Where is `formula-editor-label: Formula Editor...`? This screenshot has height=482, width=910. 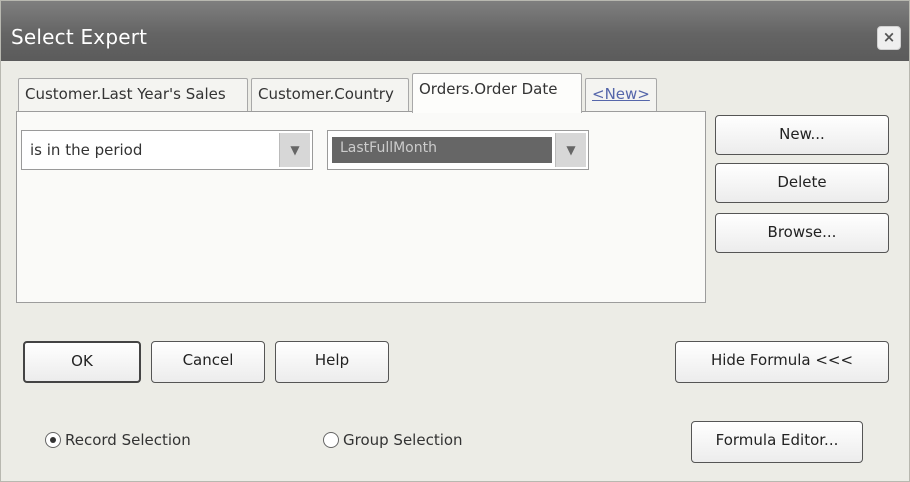 formula-editor-label: Formula Editor... is located at coordinates (777, 440).